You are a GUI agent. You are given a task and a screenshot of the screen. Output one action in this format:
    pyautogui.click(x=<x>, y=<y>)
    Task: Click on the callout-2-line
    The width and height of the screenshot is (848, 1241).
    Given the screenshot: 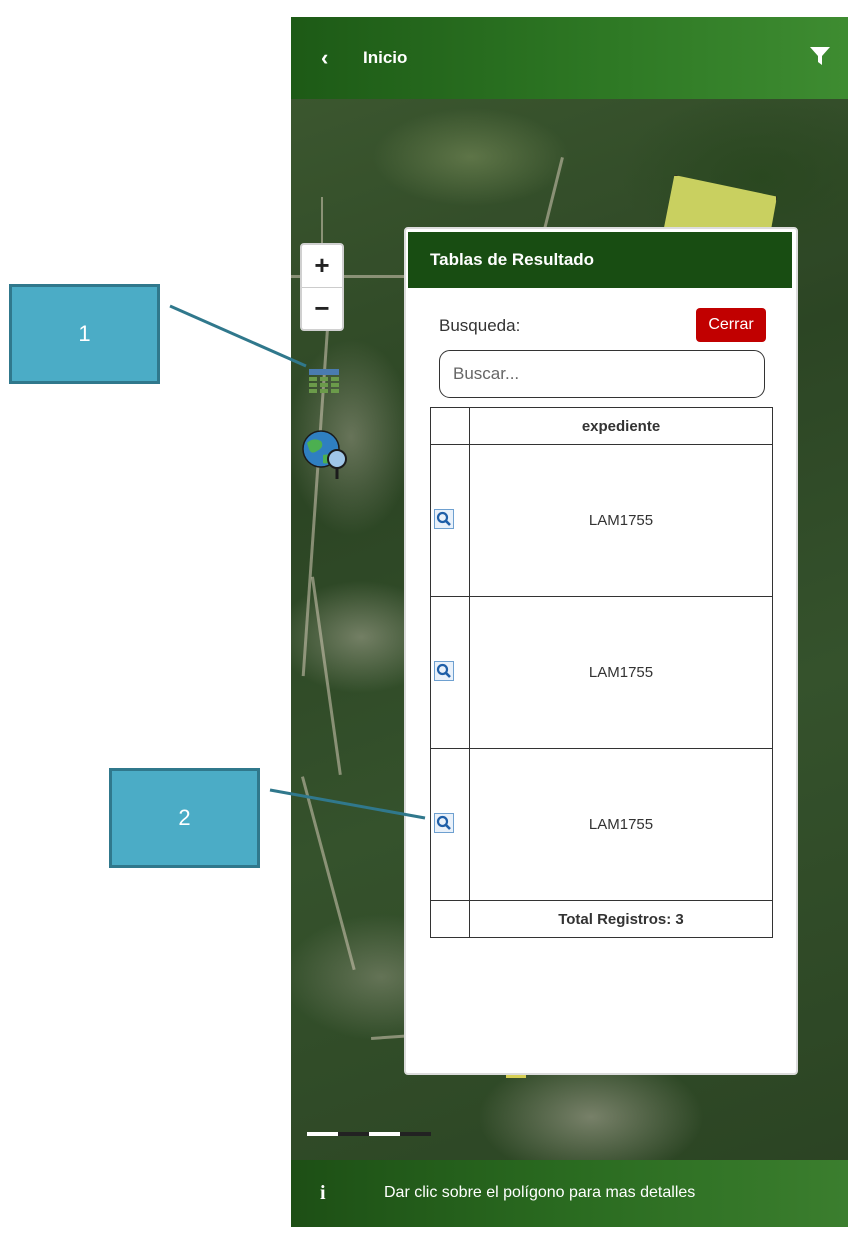 What is the action you would take?
    pyautogui.click(x=347, y=804)
    